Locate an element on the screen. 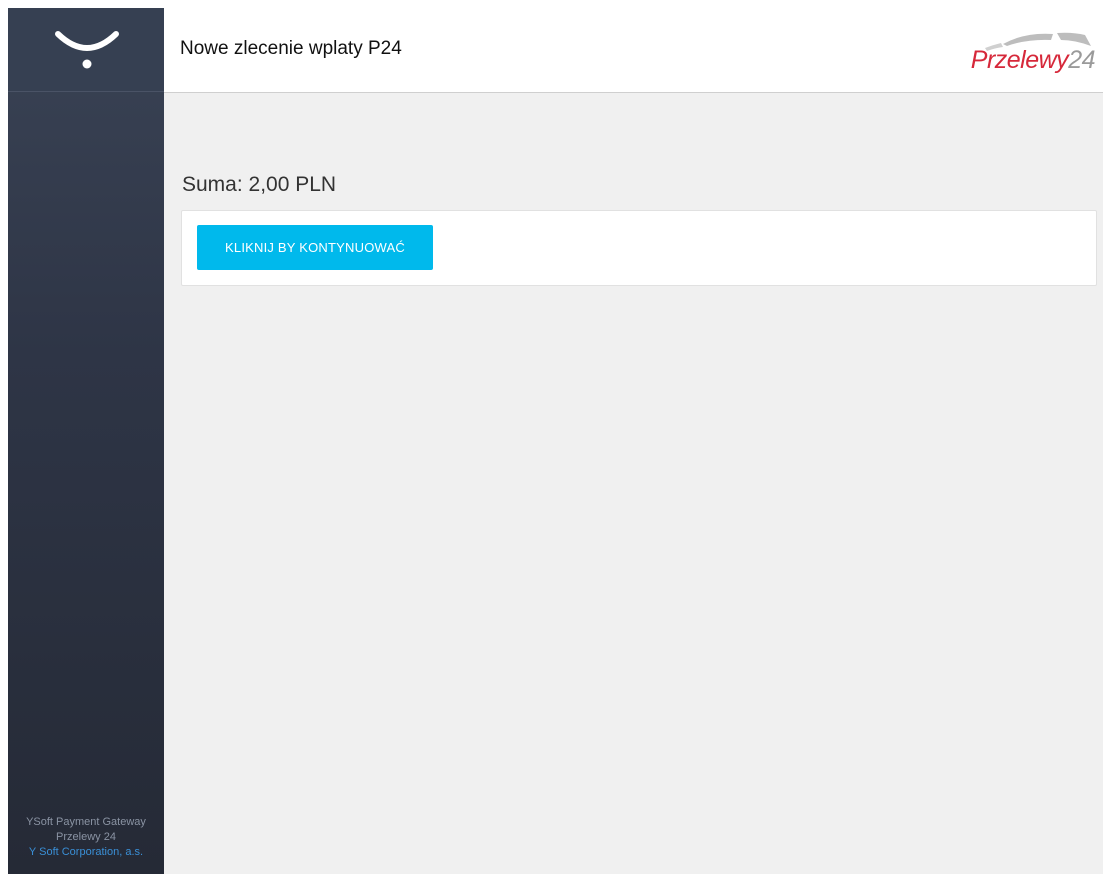 This screenshot has width=1103, height=874. sidebar-logo-area is located at coordinates (86, 50).